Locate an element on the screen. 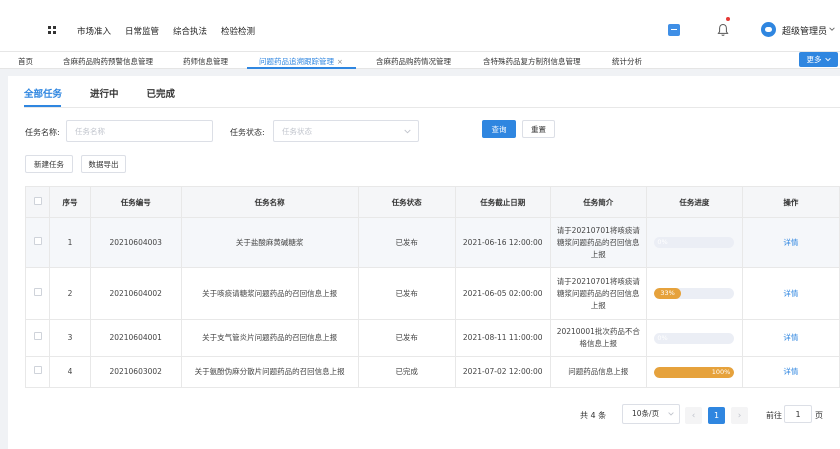 The image size is (840, 449). row-code: 20210604002 is located at coordinates (135, 293).